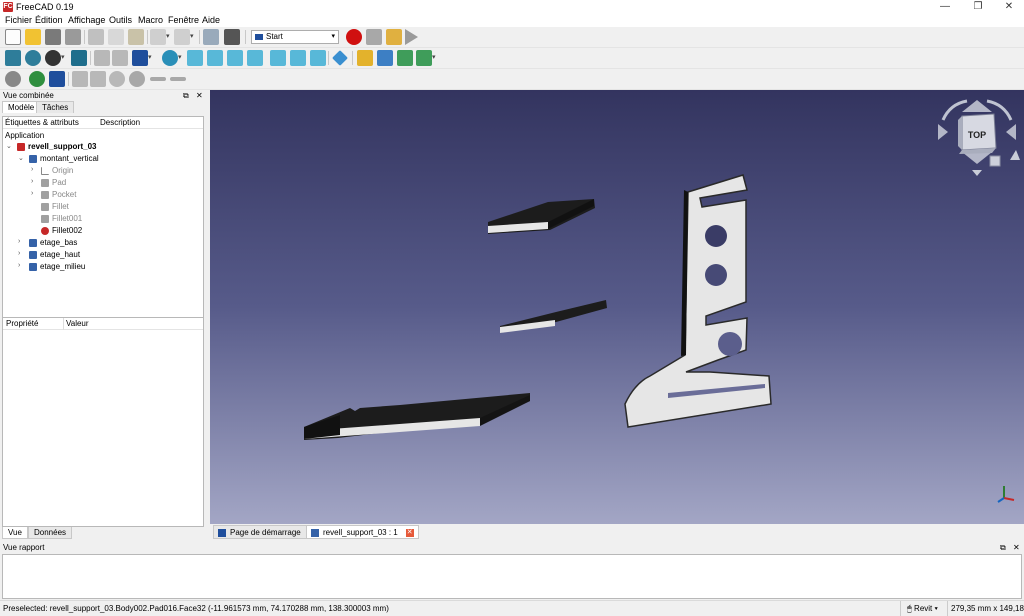  What do you see at coordinates (96, 37) in the screenshot?
I see `cut-icon` at bounding box center [96, 37].